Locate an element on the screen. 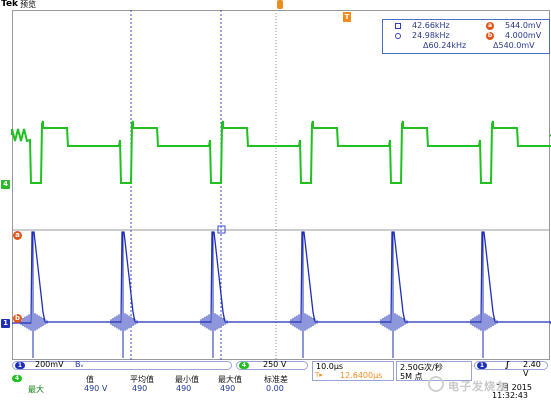 The height and width of the screenshot is (413, 551). measure-name: 最大 is located at coordinates (36, 389).